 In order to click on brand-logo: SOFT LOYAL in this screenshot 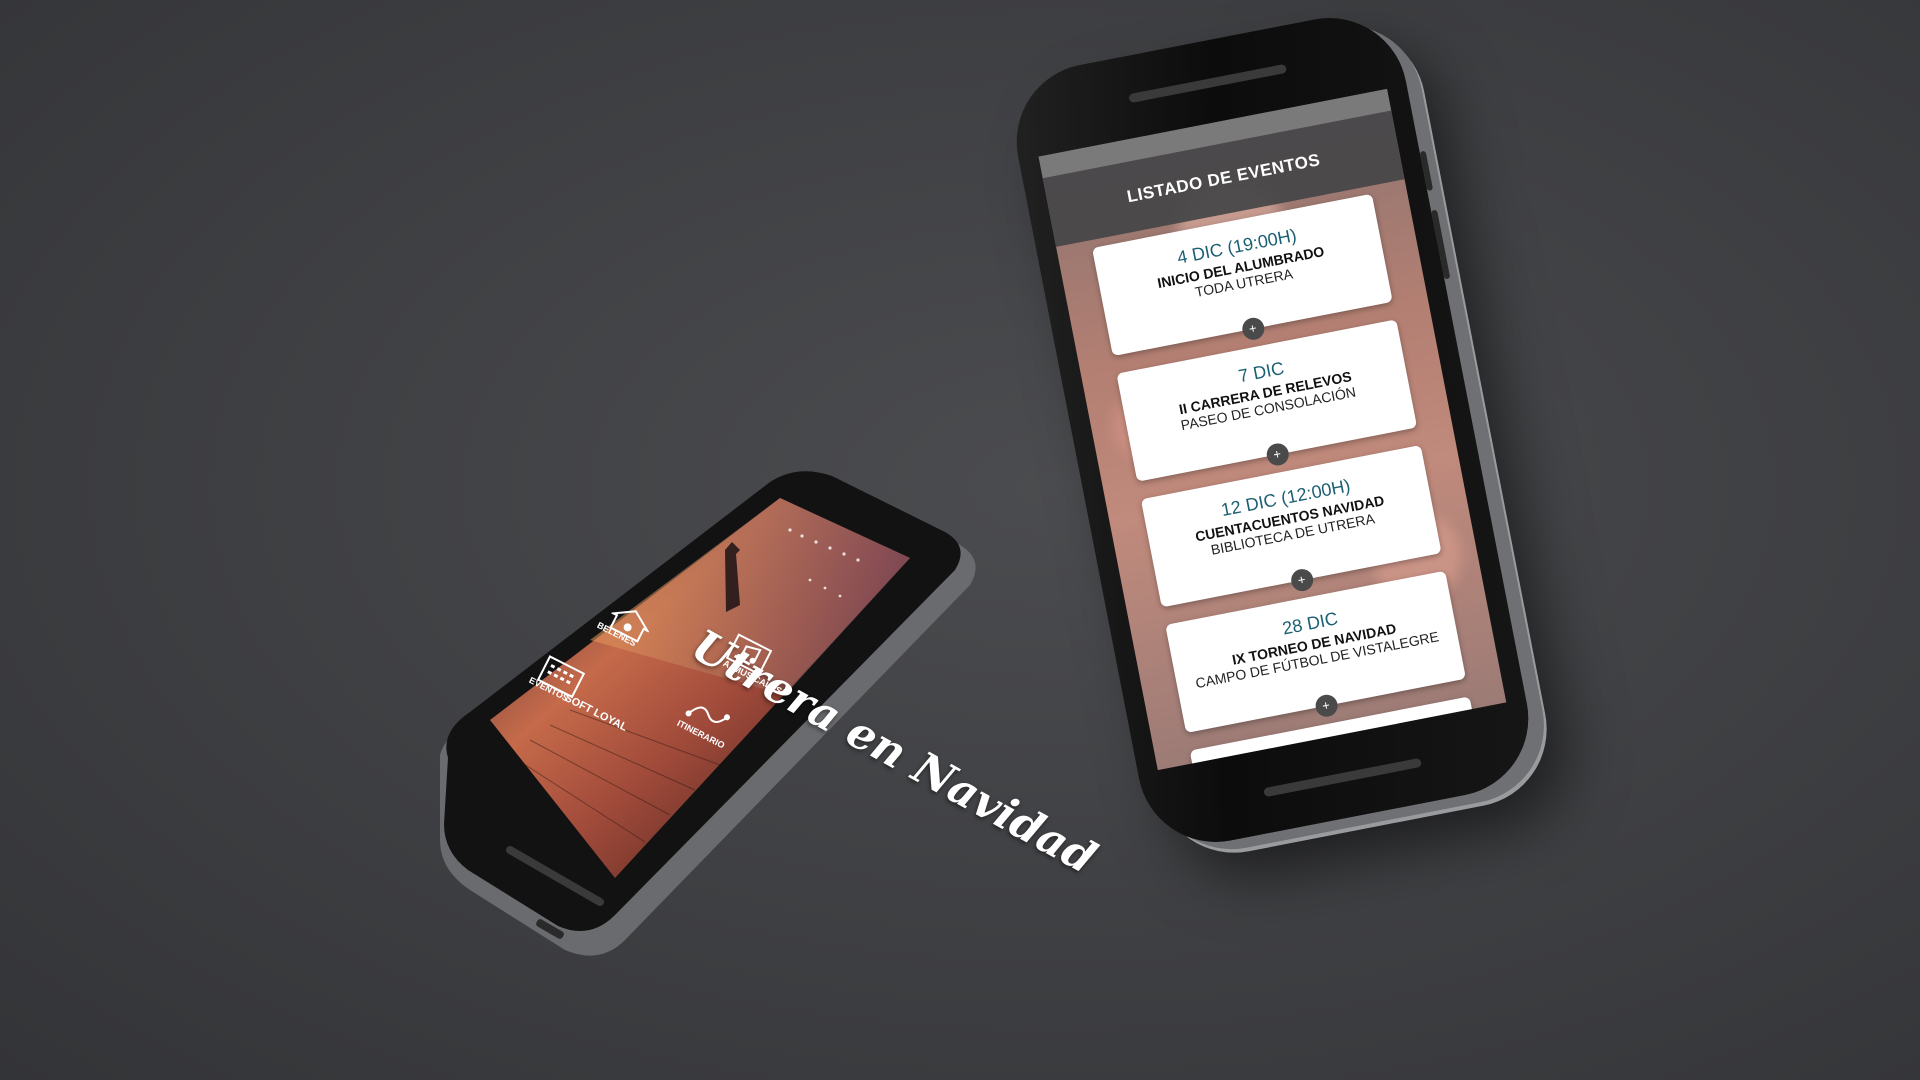, I will do `click(596, 713)`.